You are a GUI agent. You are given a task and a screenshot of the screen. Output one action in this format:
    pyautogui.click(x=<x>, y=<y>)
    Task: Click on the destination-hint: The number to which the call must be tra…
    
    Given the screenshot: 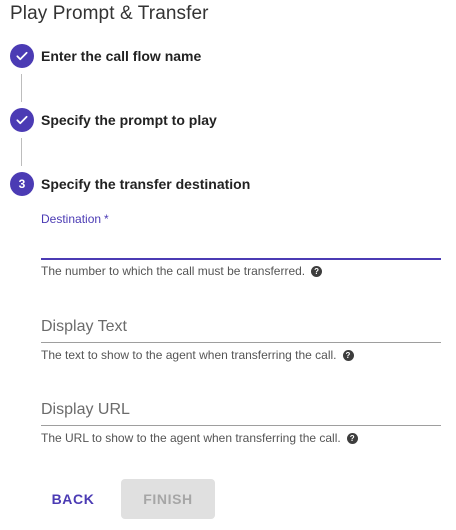 What is the action you would take?
    pyautogui.click(x=182, y=271)
    